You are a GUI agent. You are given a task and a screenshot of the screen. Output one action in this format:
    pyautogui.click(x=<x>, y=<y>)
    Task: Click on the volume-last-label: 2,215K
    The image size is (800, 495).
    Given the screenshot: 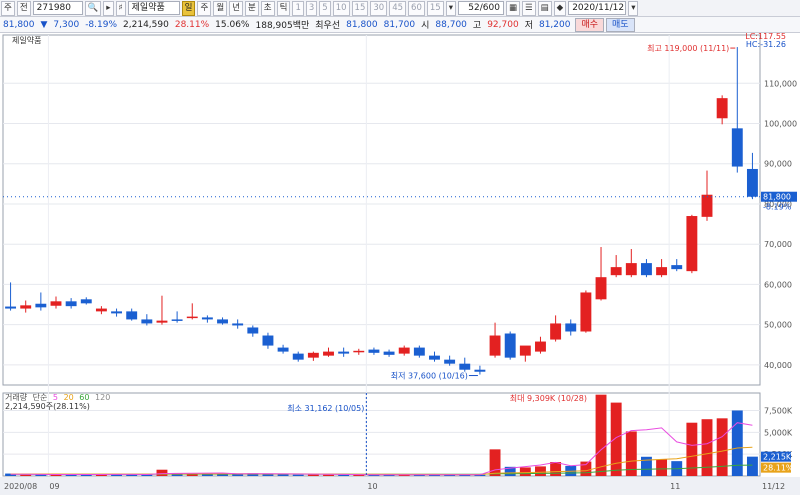 What is the action you would take?
    pyautogui.click(x=777, y=457)
    